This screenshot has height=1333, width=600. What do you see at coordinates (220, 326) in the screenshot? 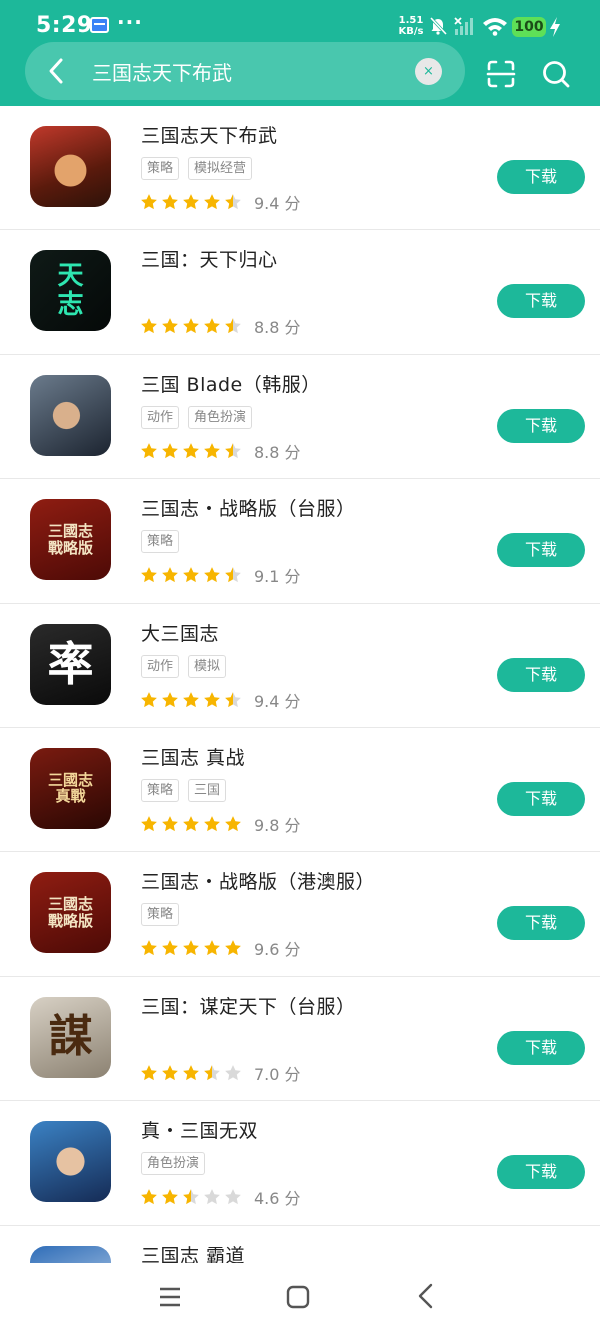
I see `app-rating: 8.8 分` at bounding box center [220, 326].